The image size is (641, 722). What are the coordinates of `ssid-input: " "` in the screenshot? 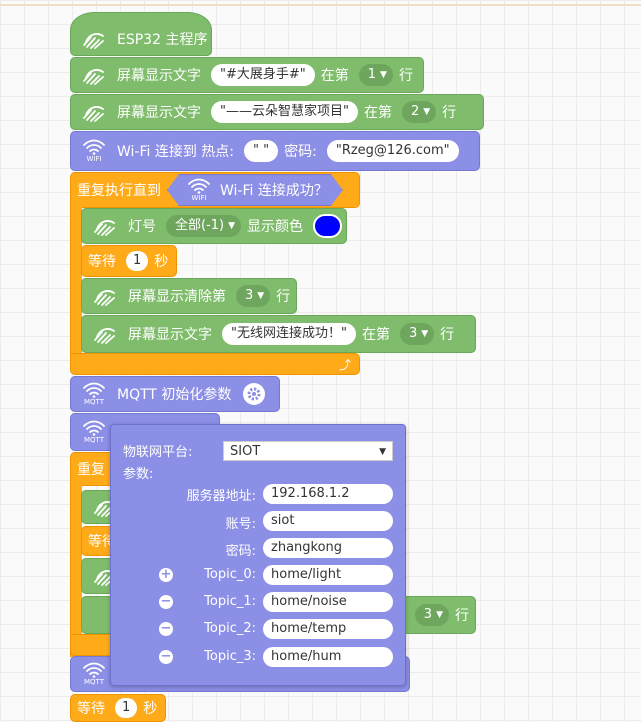 It's located at (261, 151).